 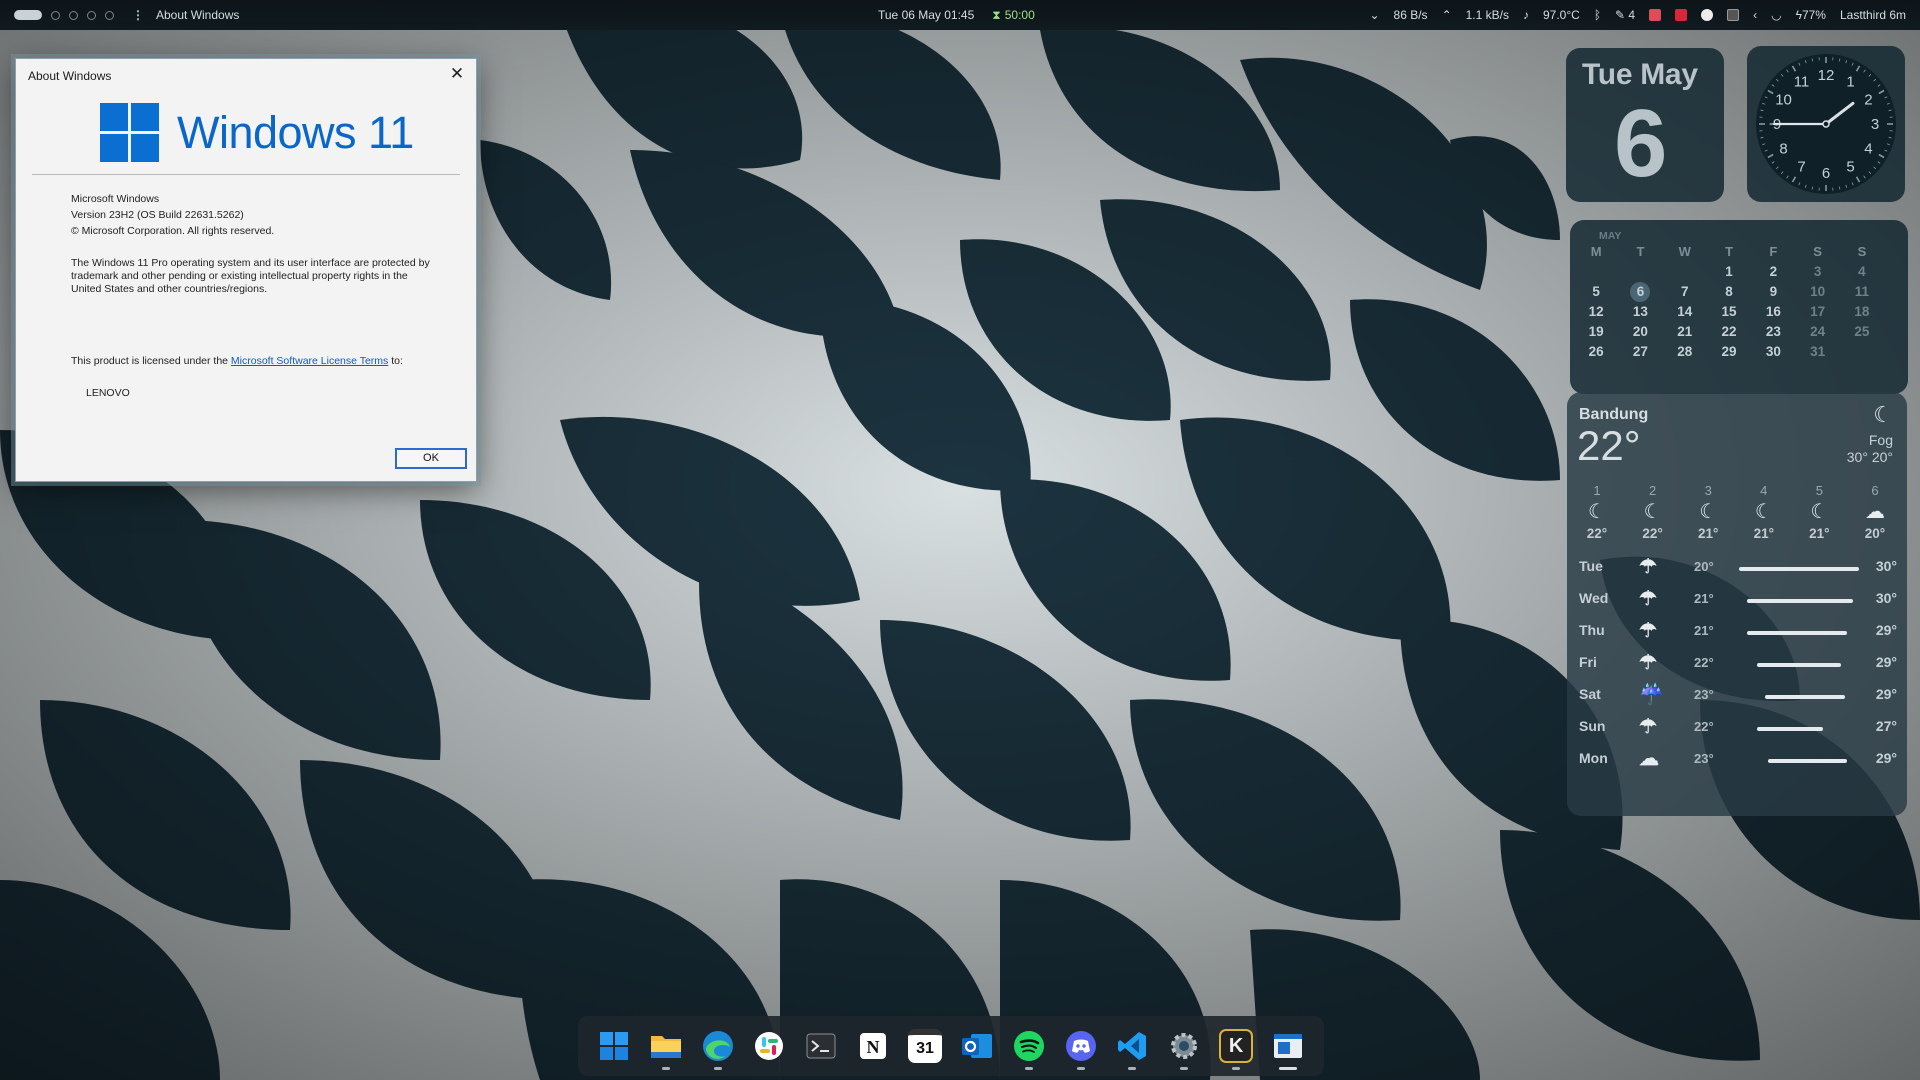 I want to click on day-high-temp: 29°, so click(x=1886, y=694).